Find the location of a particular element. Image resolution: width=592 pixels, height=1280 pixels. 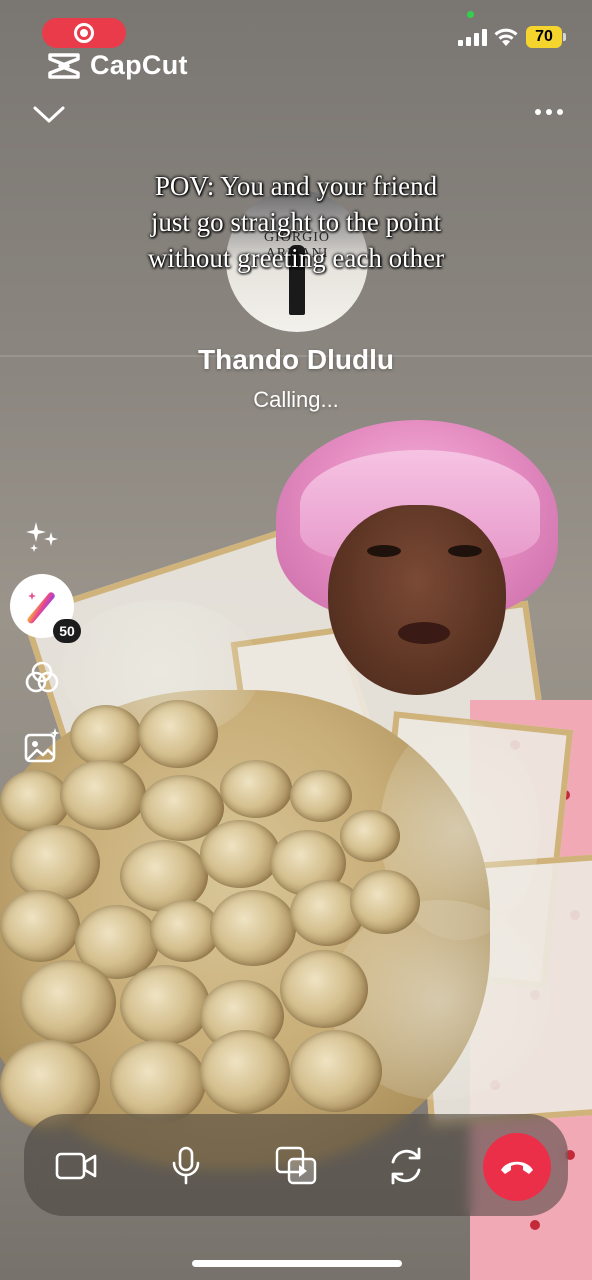

battery-indicator: 70 is located at coordinates (546, 37).